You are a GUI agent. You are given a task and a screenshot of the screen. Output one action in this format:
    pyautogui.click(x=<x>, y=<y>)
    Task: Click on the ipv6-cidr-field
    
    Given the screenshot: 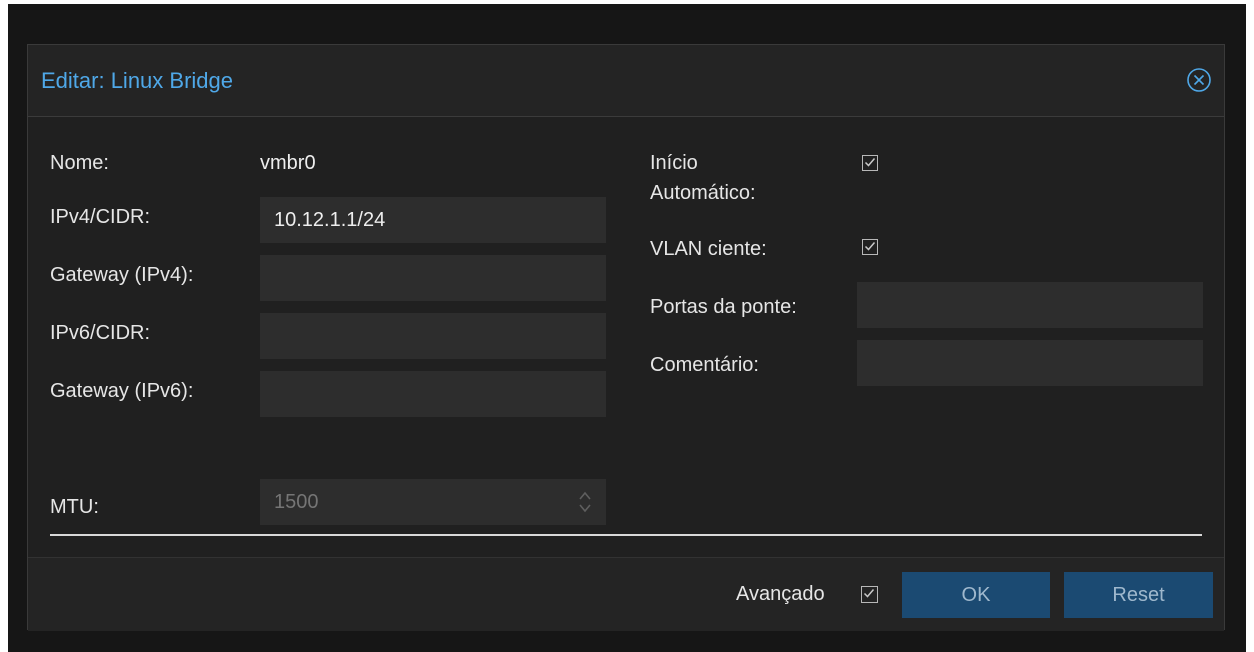 What is the action you would take?
    pyautogui.click(x=433, y=336)
    